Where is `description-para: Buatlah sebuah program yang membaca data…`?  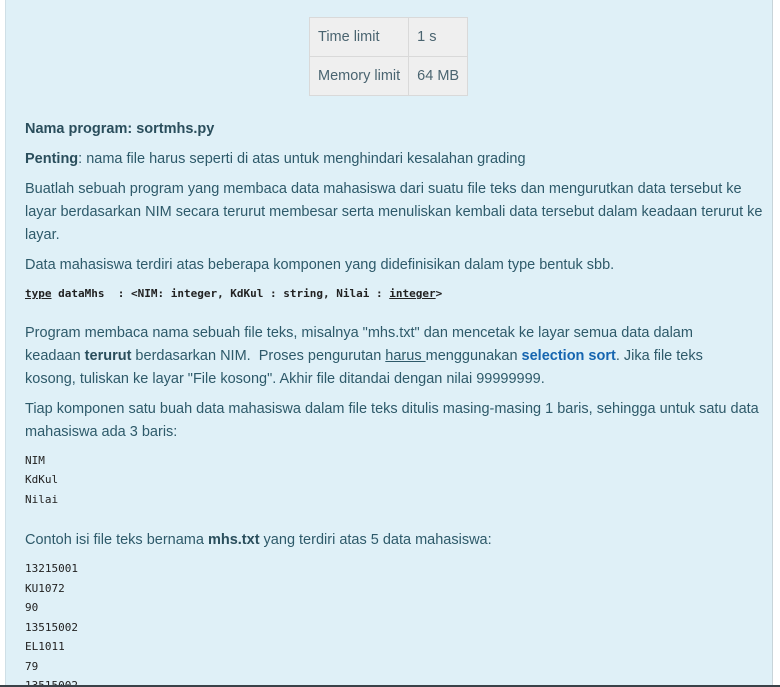 description-para: Buatlah sebuah program yang membaca data… is located at coordinates (394, 212).